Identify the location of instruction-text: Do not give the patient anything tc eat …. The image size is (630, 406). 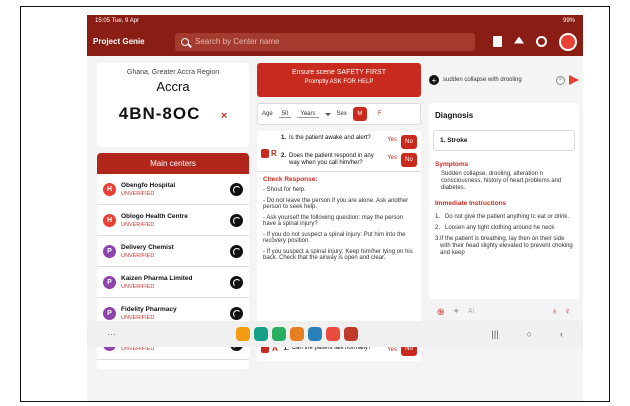
(507, 217).